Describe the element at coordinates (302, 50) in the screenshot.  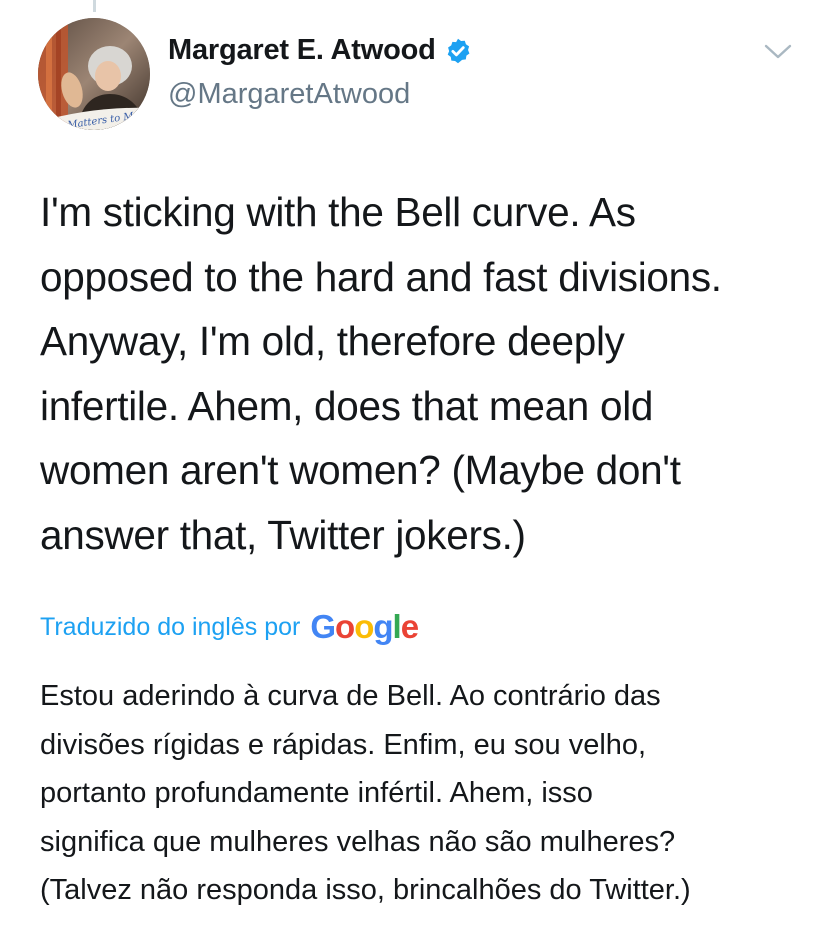
I see `author-display-name: Margaret E. Atwood` at that location.